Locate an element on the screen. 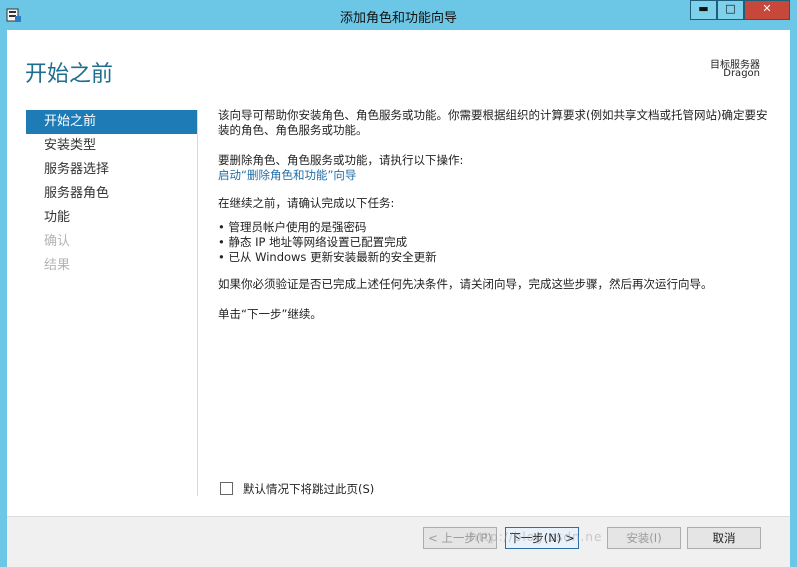 The height and width of the screenshot is (567, 797). title-bar: 添加角色和功能向导 ▬ □ ✕ is located at coordinates (398, 15).